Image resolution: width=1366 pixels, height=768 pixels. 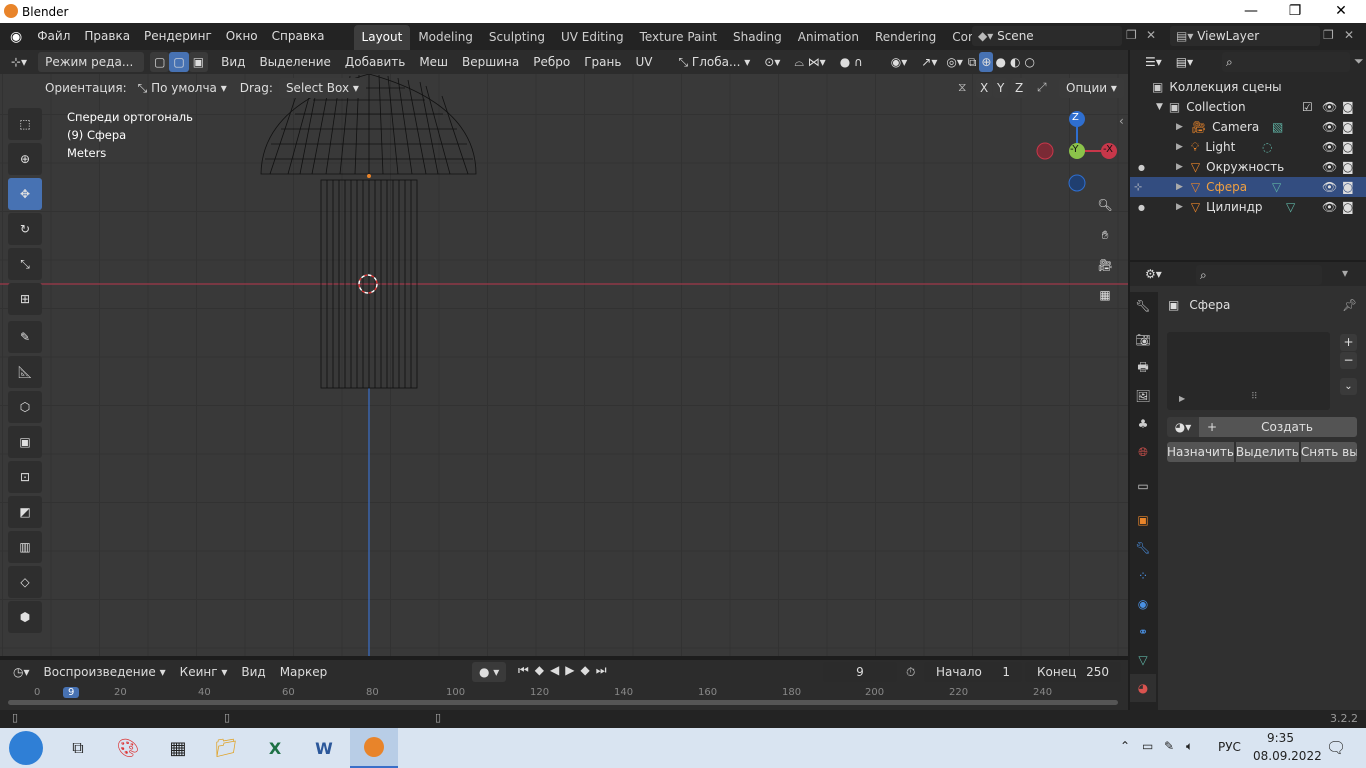 I want to click on solid-shading-icon: ●, so click(x=1000, y=62).